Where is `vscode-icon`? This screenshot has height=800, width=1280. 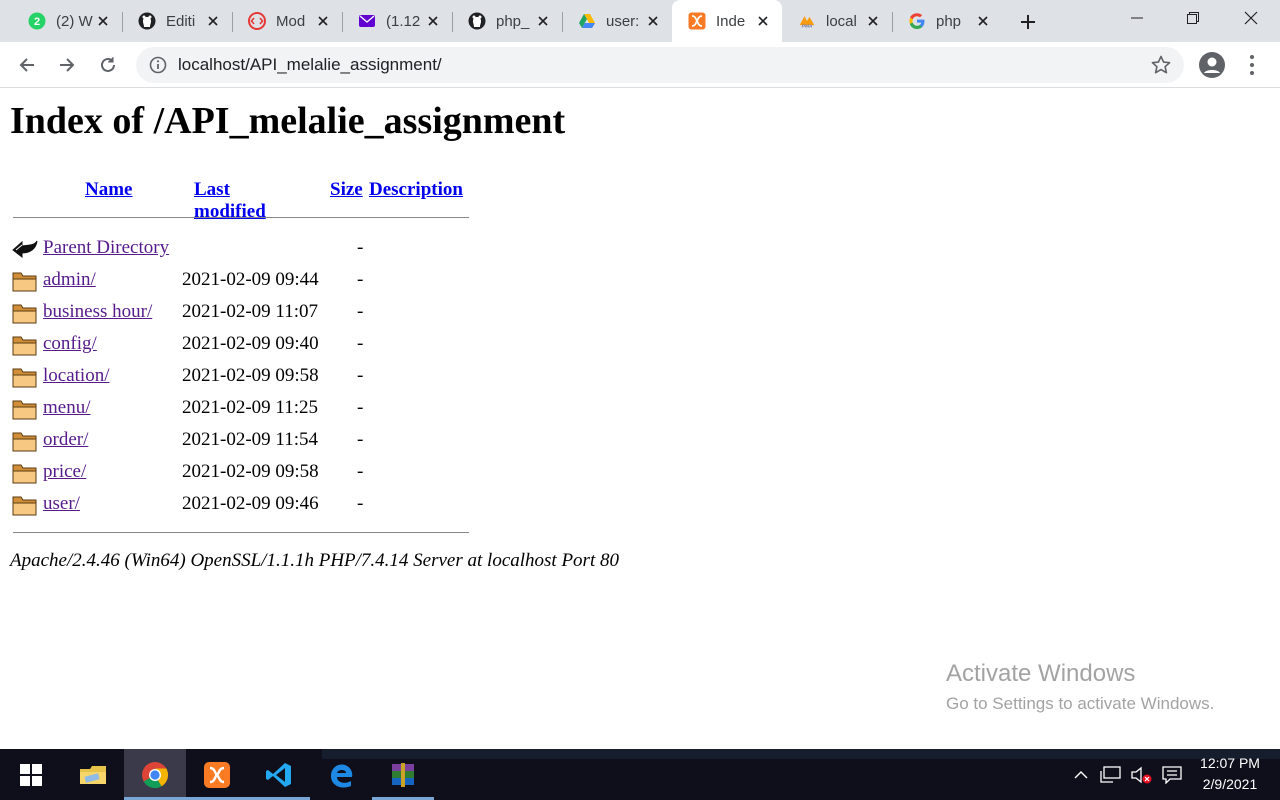
vscode-icon is located at coordinates (278, 774).